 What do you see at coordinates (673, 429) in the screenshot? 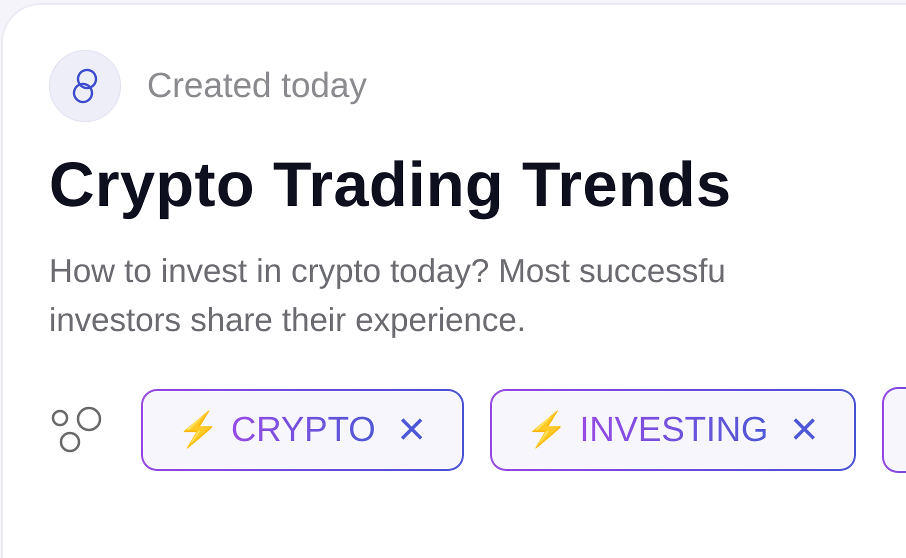
I see `tag-chip: ⚡ INVESTING ×` at bounding box center [673, 429].